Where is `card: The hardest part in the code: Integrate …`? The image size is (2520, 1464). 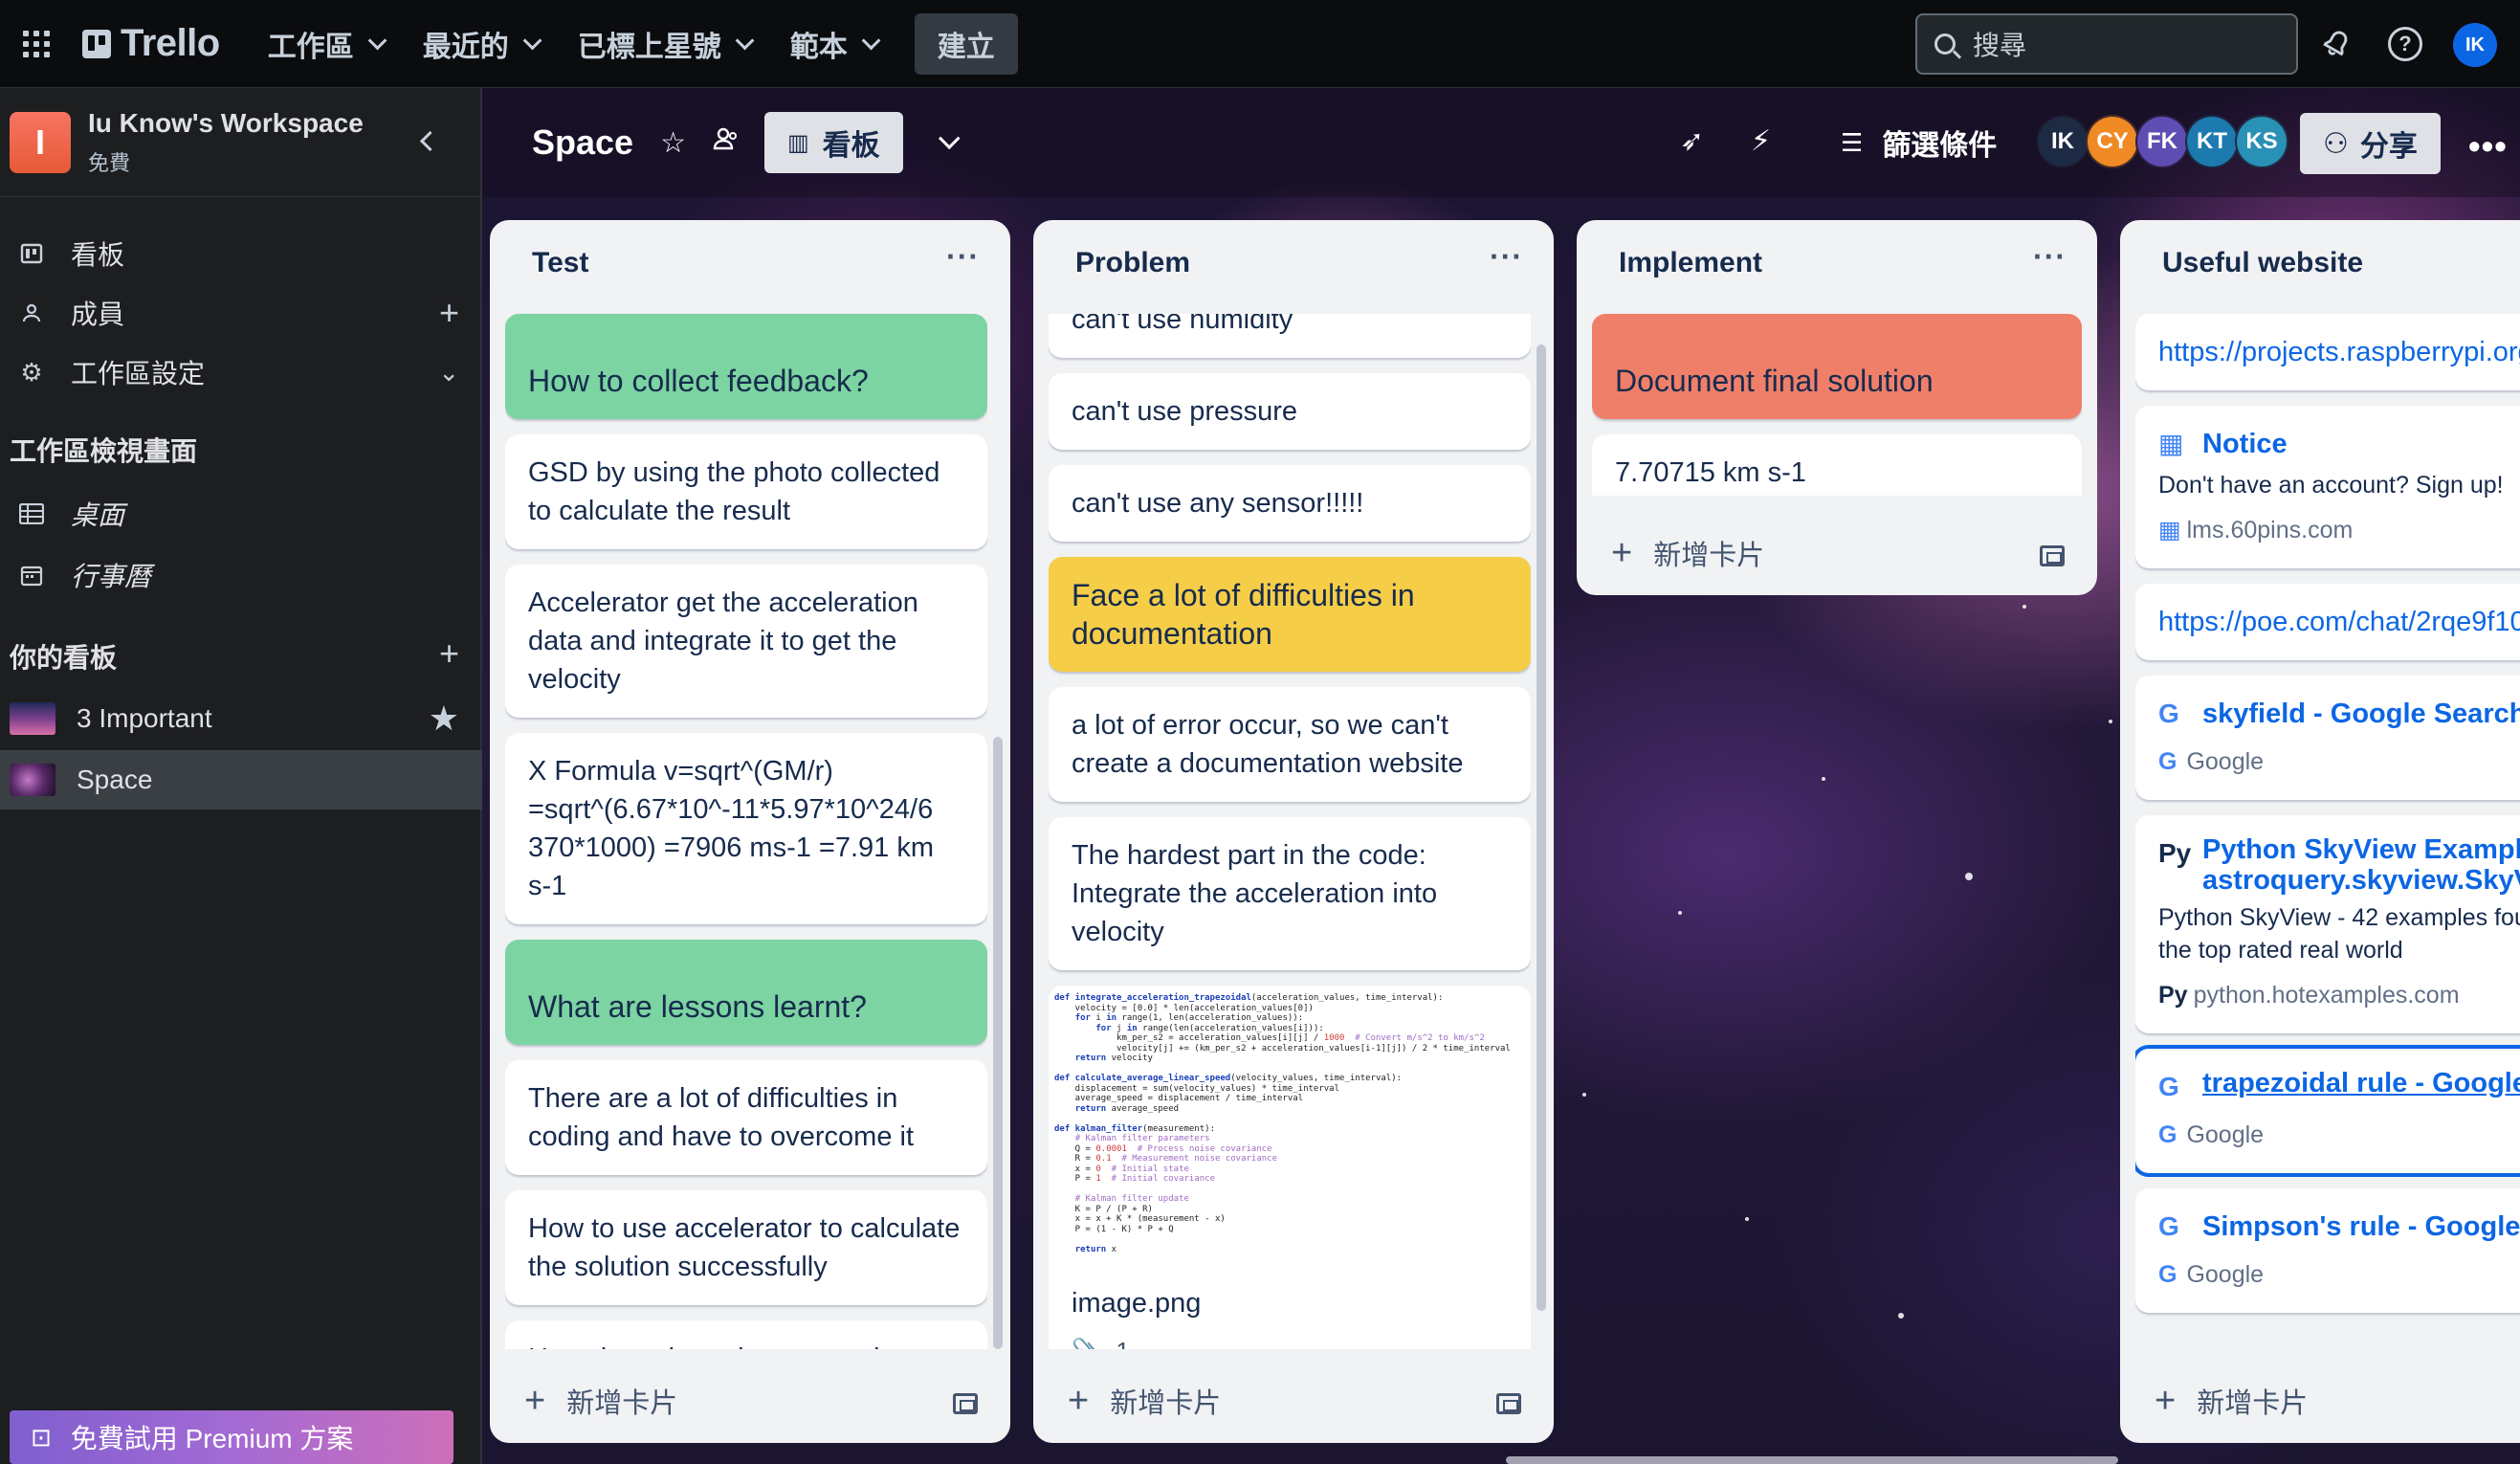 card: The hardest part in the code: Integrate … is located at coordinates (1290, 894).